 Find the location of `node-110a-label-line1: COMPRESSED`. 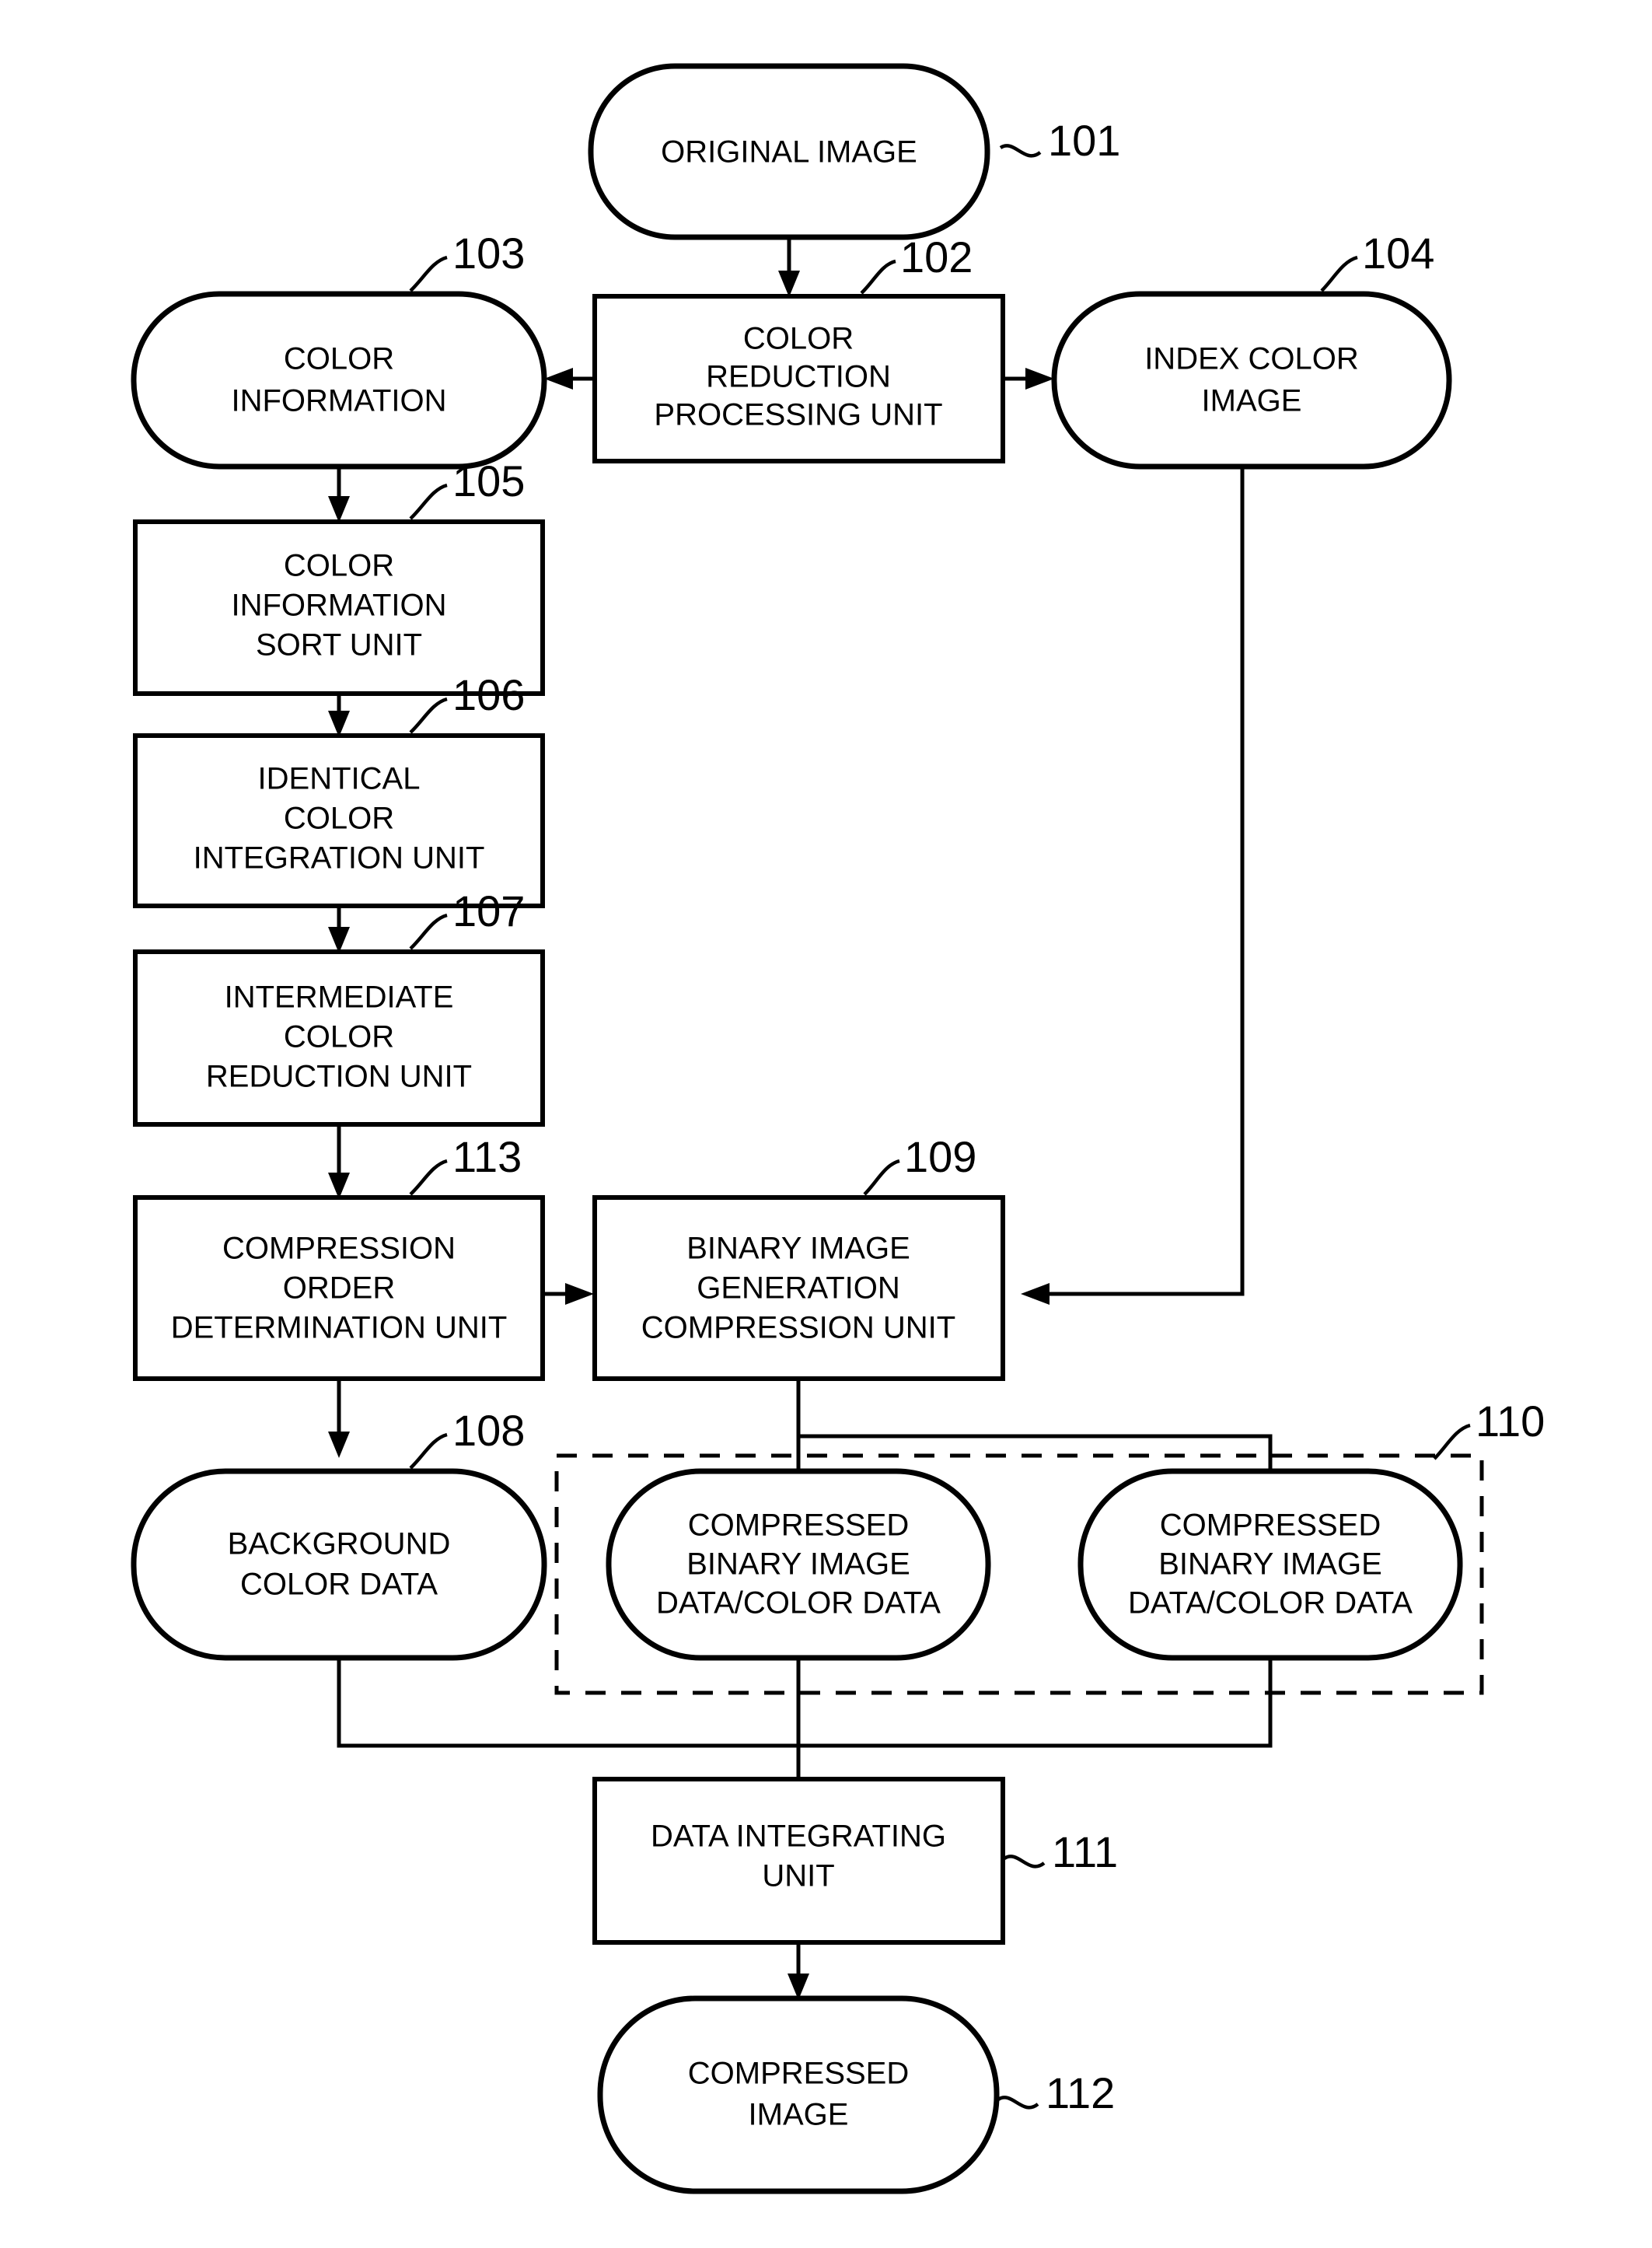

node-110a-label-line1: COMPRESSED is located at coordinates (799, 1526).